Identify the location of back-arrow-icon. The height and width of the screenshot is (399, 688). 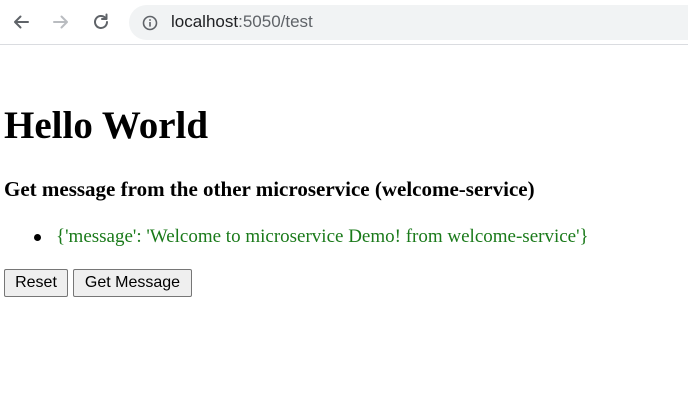
(21, 22).